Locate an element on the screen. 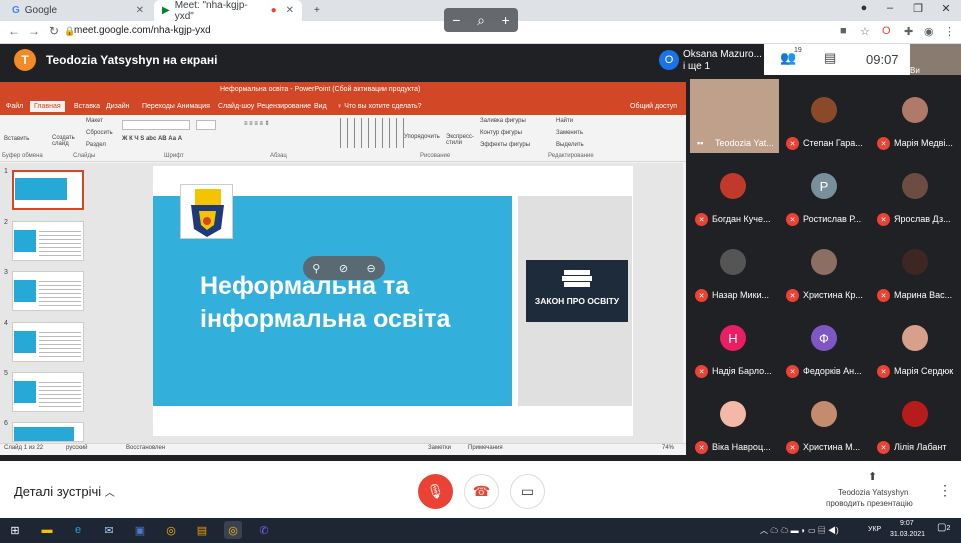 This screenshot has height=543, width=961. store-icon: ▤ is located at coordinates (202, 530).